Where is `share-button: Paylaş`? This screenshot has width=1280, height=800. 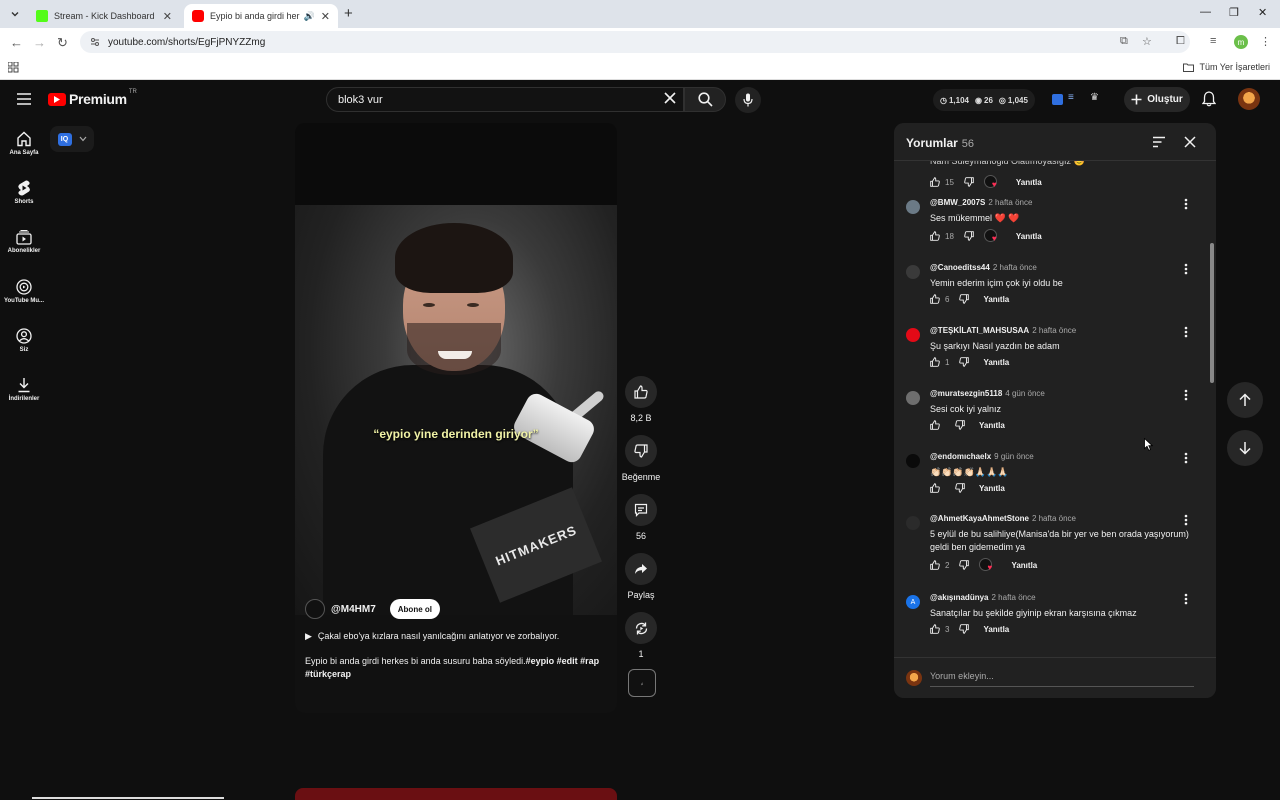 share-button: Paylaş is located at coordinates (641, 576).